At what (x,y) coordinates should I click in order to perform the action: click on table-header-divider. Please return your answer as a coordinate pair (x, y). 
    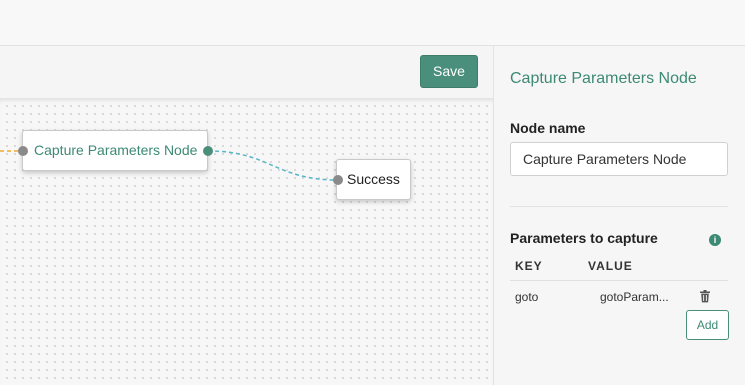
    Looking at the image, I should click on (619, 280).